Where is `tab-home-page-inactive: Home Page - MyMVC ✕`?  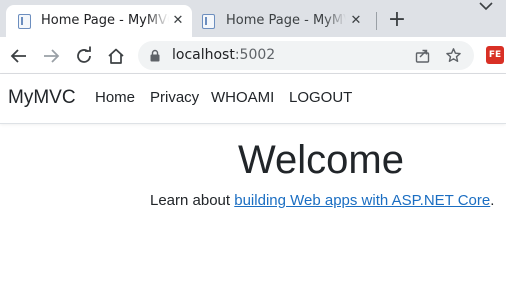
tab-home-page-inactive: Home Page - MyMVC ✕ is located at coordinates (282, 21).